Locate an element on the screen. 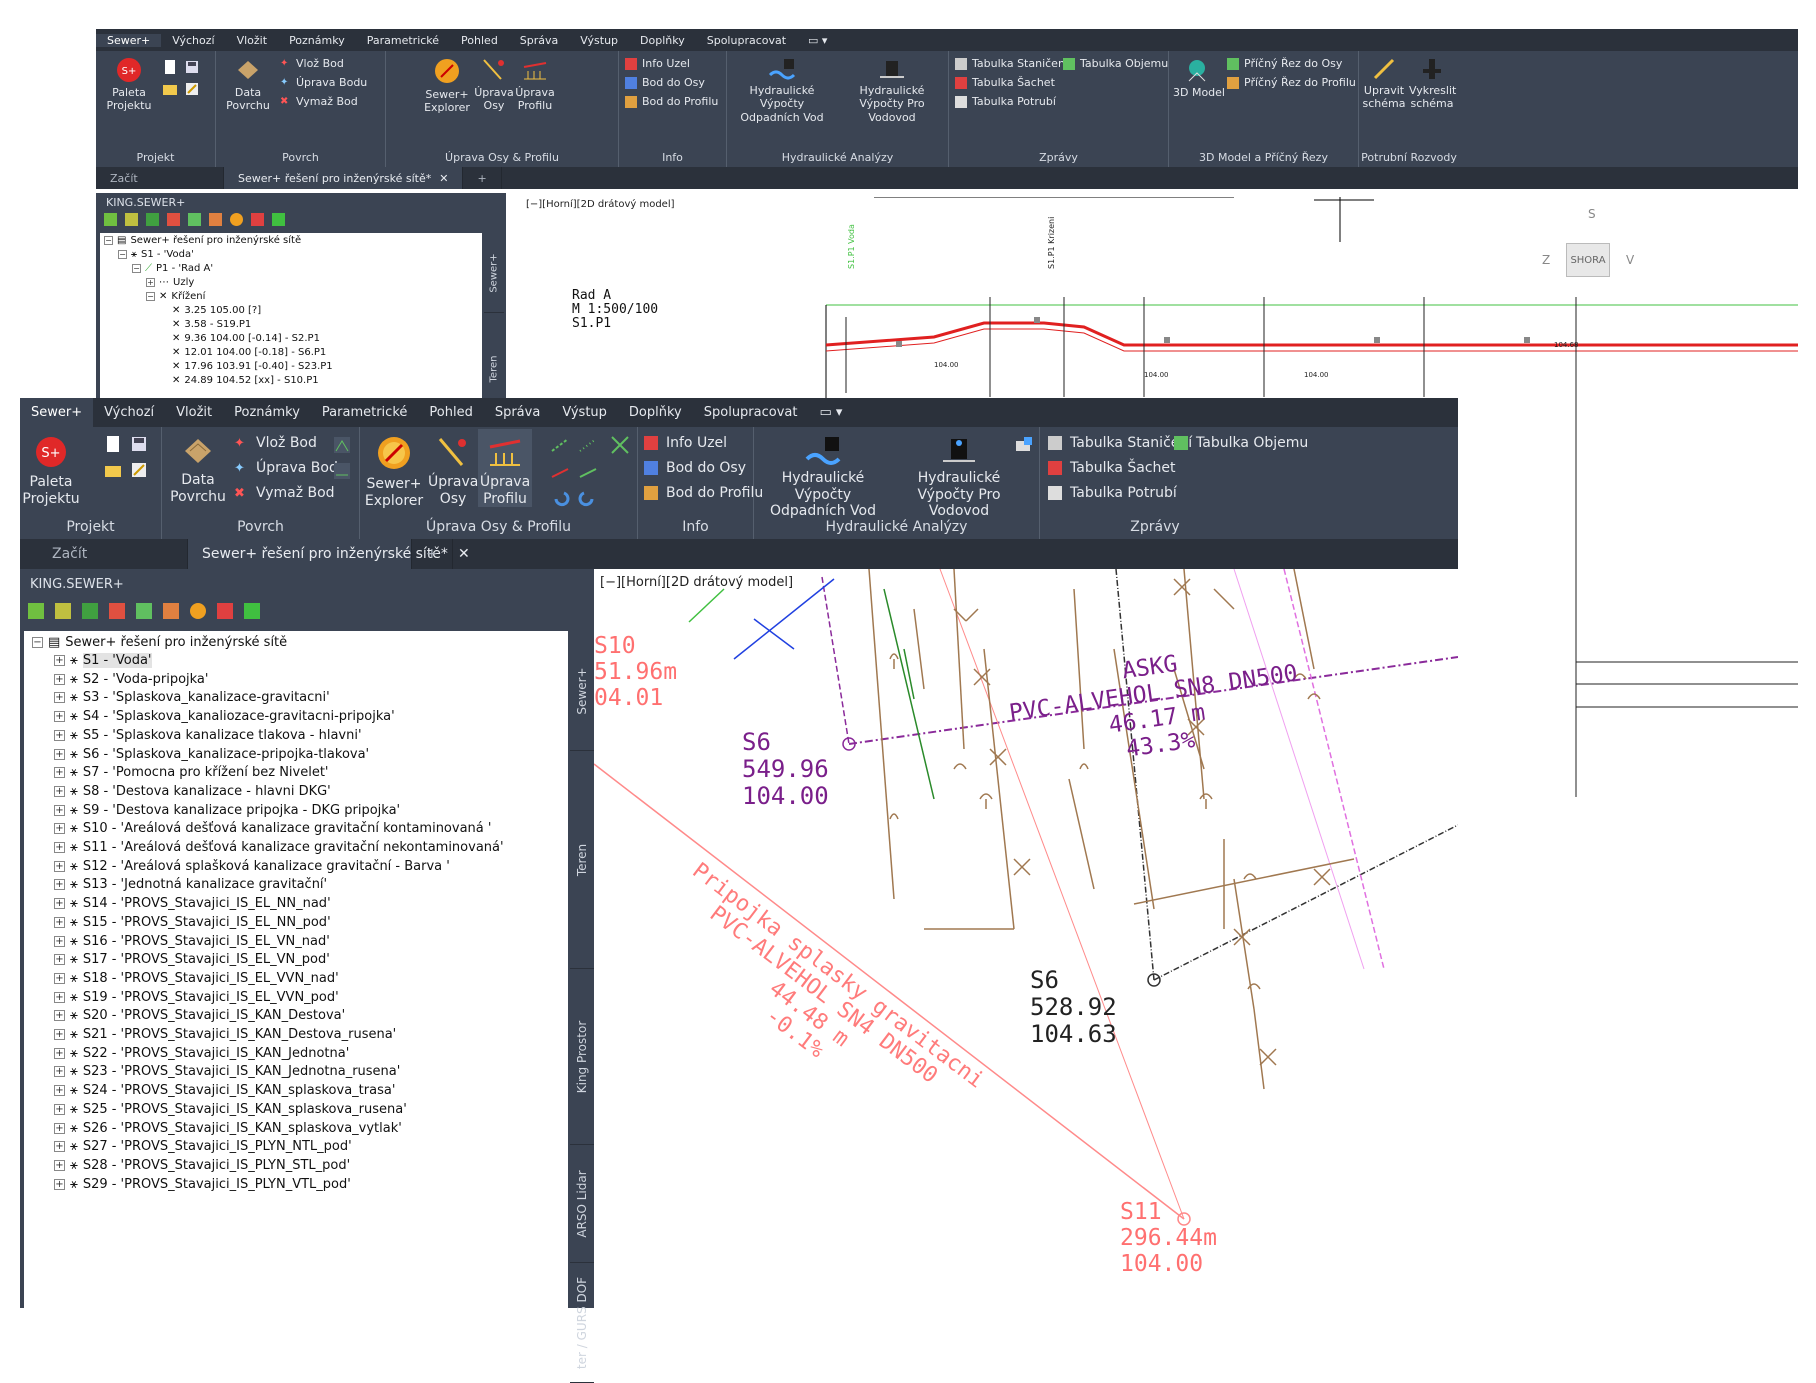 The height and width of the screenshot is (1383, 1816). side-tab-sewer: Sewer+ is located at coordinates (582, 691).